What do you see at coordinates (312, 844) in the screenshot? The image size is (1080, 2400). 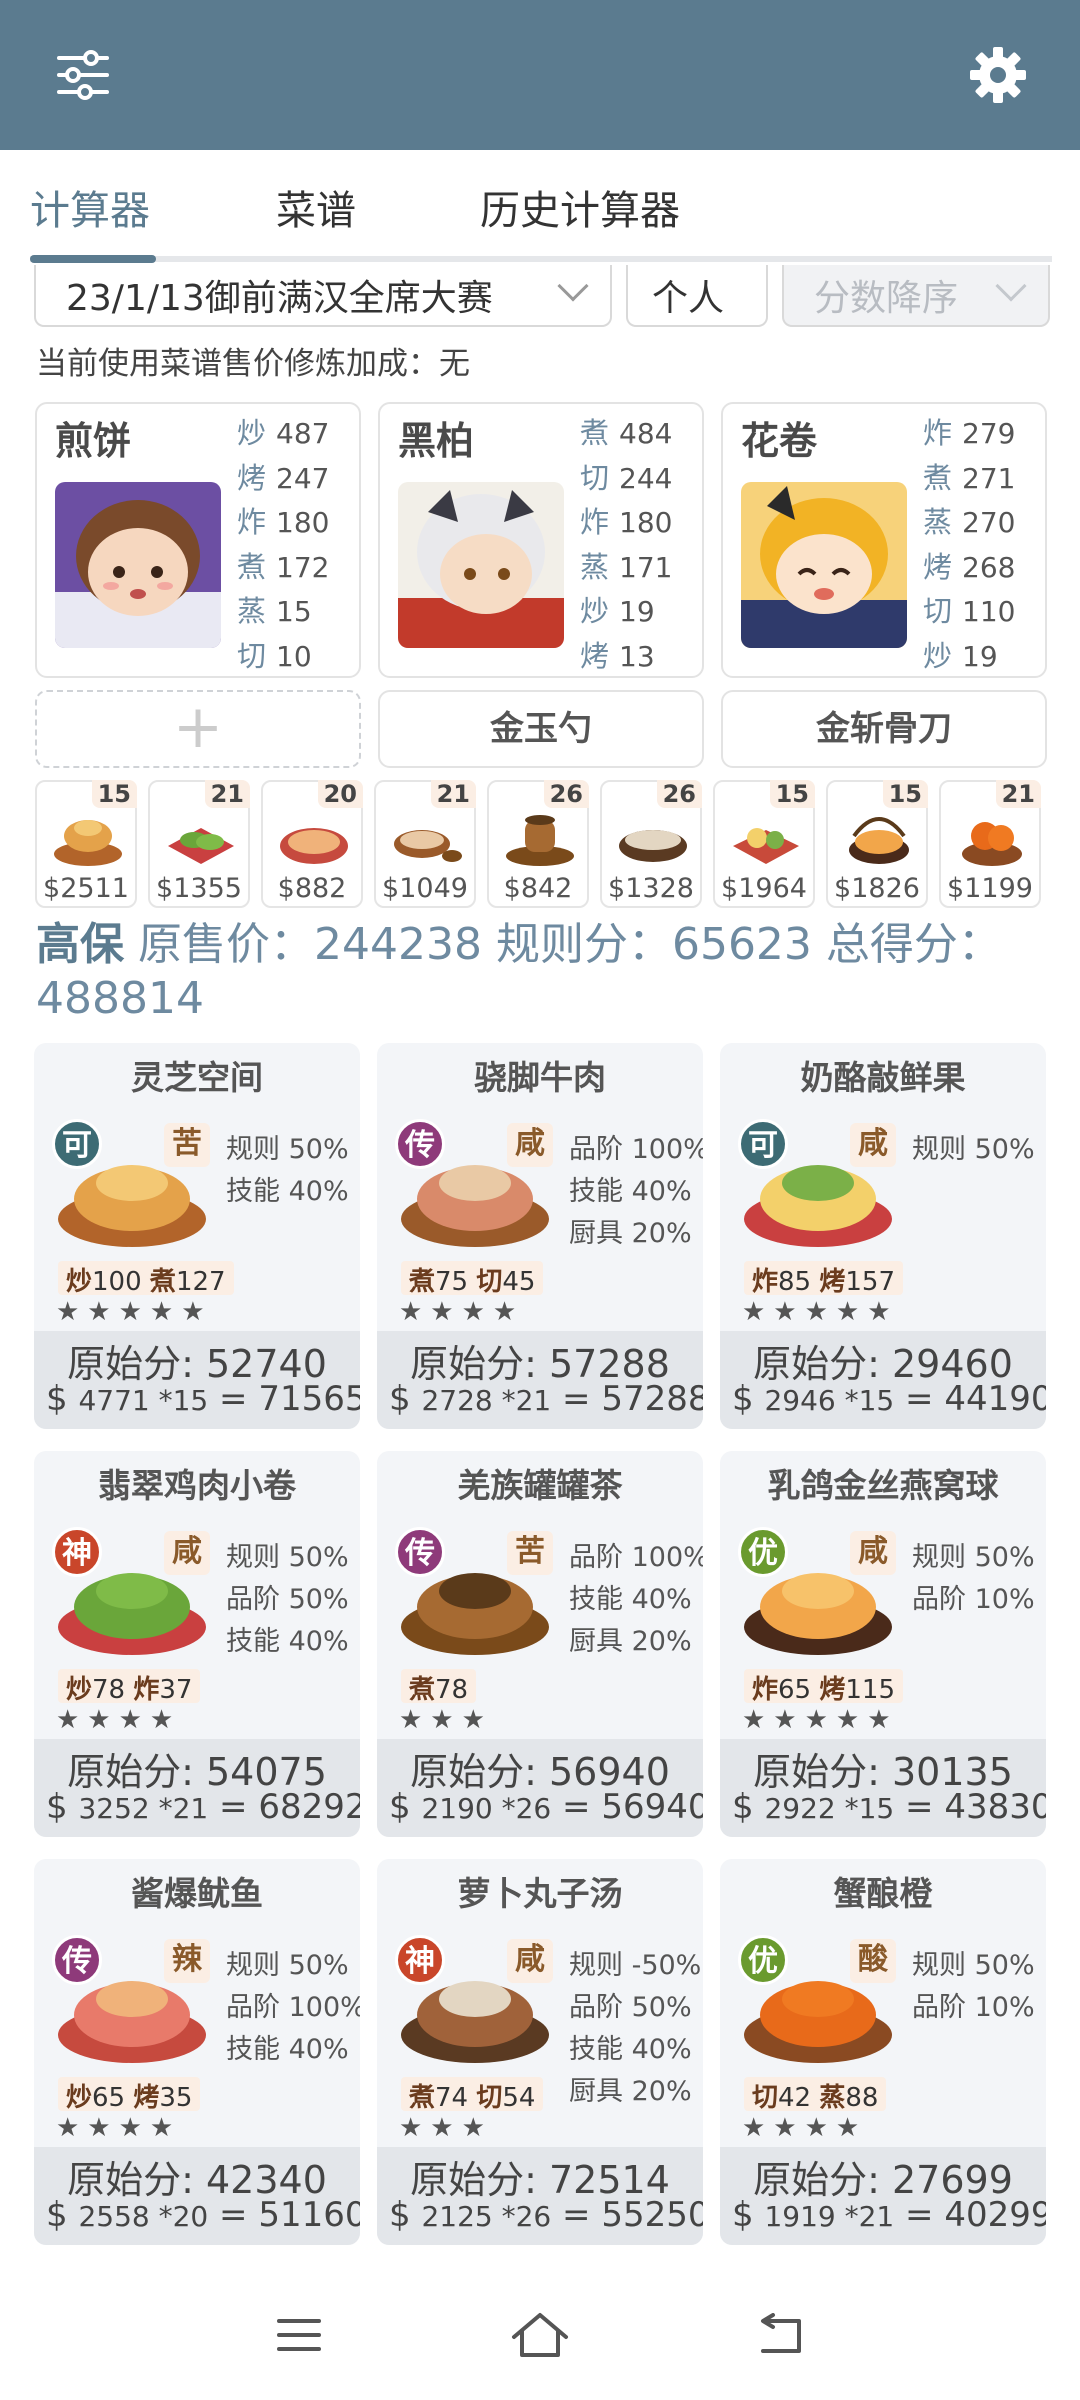 I see `selected-dish-thumb: 20 $882` at bounding box center [312, 844].